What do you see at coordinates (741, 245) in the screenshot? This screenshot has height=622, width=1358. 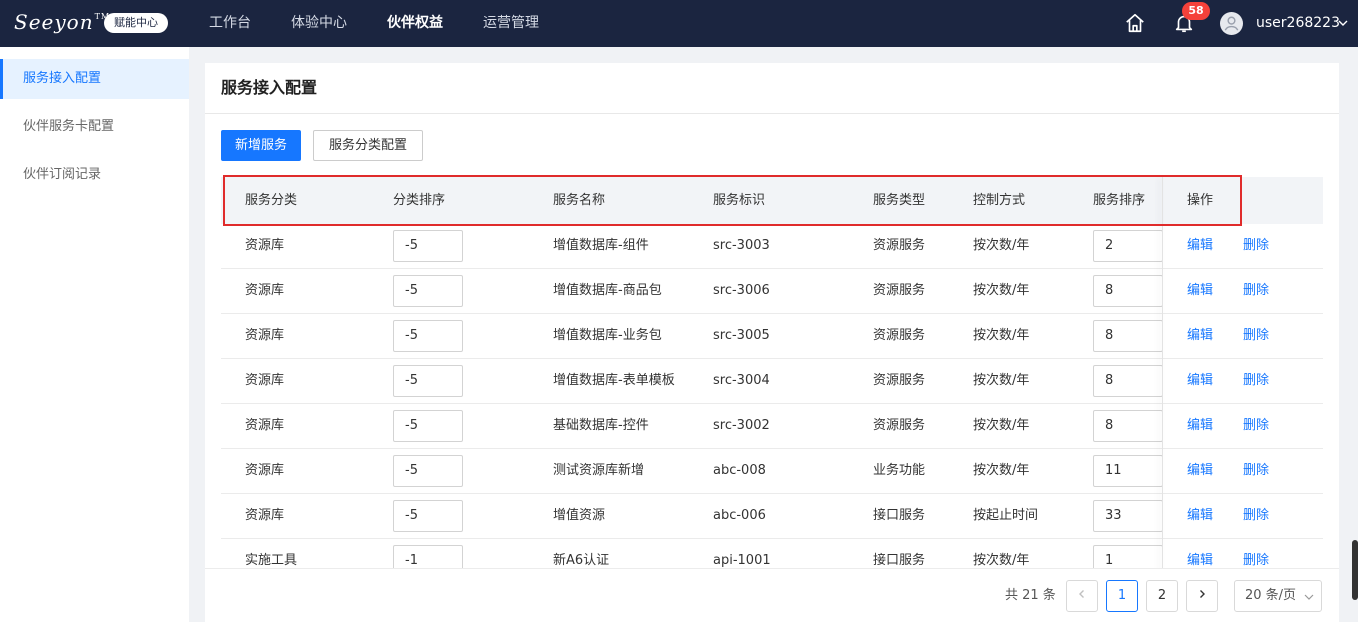 I see `cell-service-id: src-3003` at bounding box center [741, 245].